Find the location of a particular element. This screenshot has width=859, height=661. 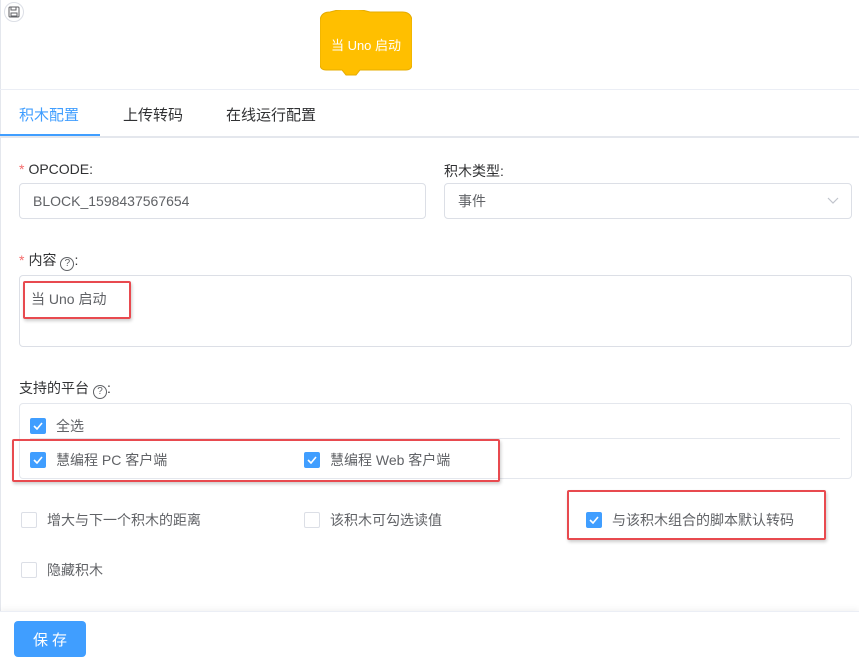

increase-spacing-checkbox: 增大与下一个积木的距离 is located at coordinates (111, 520).